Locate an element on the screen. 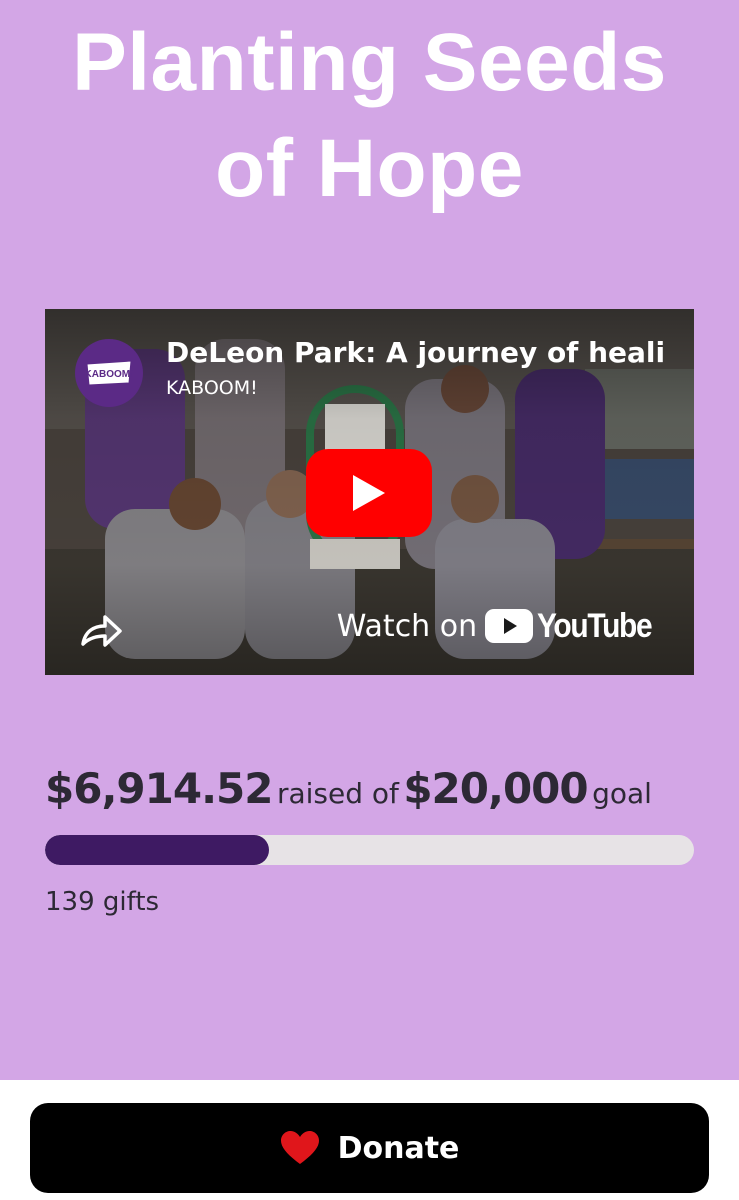 The image size is (739, 1200). goal-amount: $20,000 is located at coordinates (495, 788).